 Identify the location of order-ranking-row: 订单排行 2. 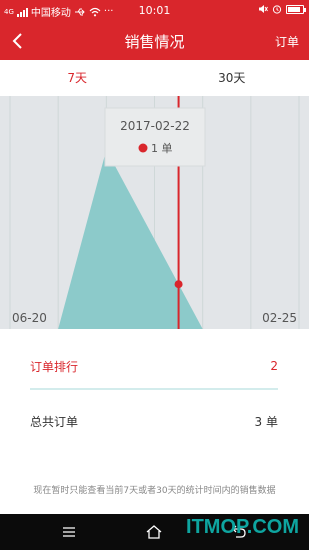
(154, 367).